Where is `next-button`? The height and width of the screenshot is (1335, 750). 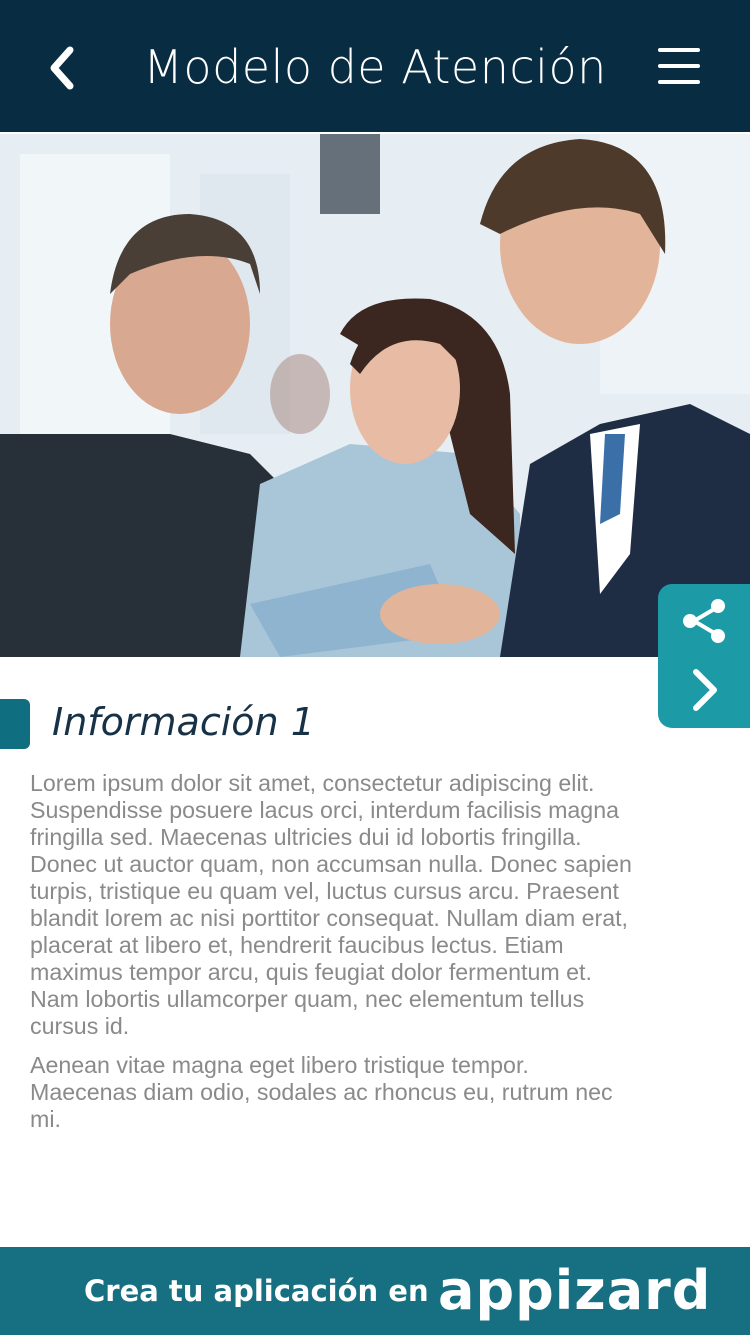 next-button is located at coordinates (704, 692).